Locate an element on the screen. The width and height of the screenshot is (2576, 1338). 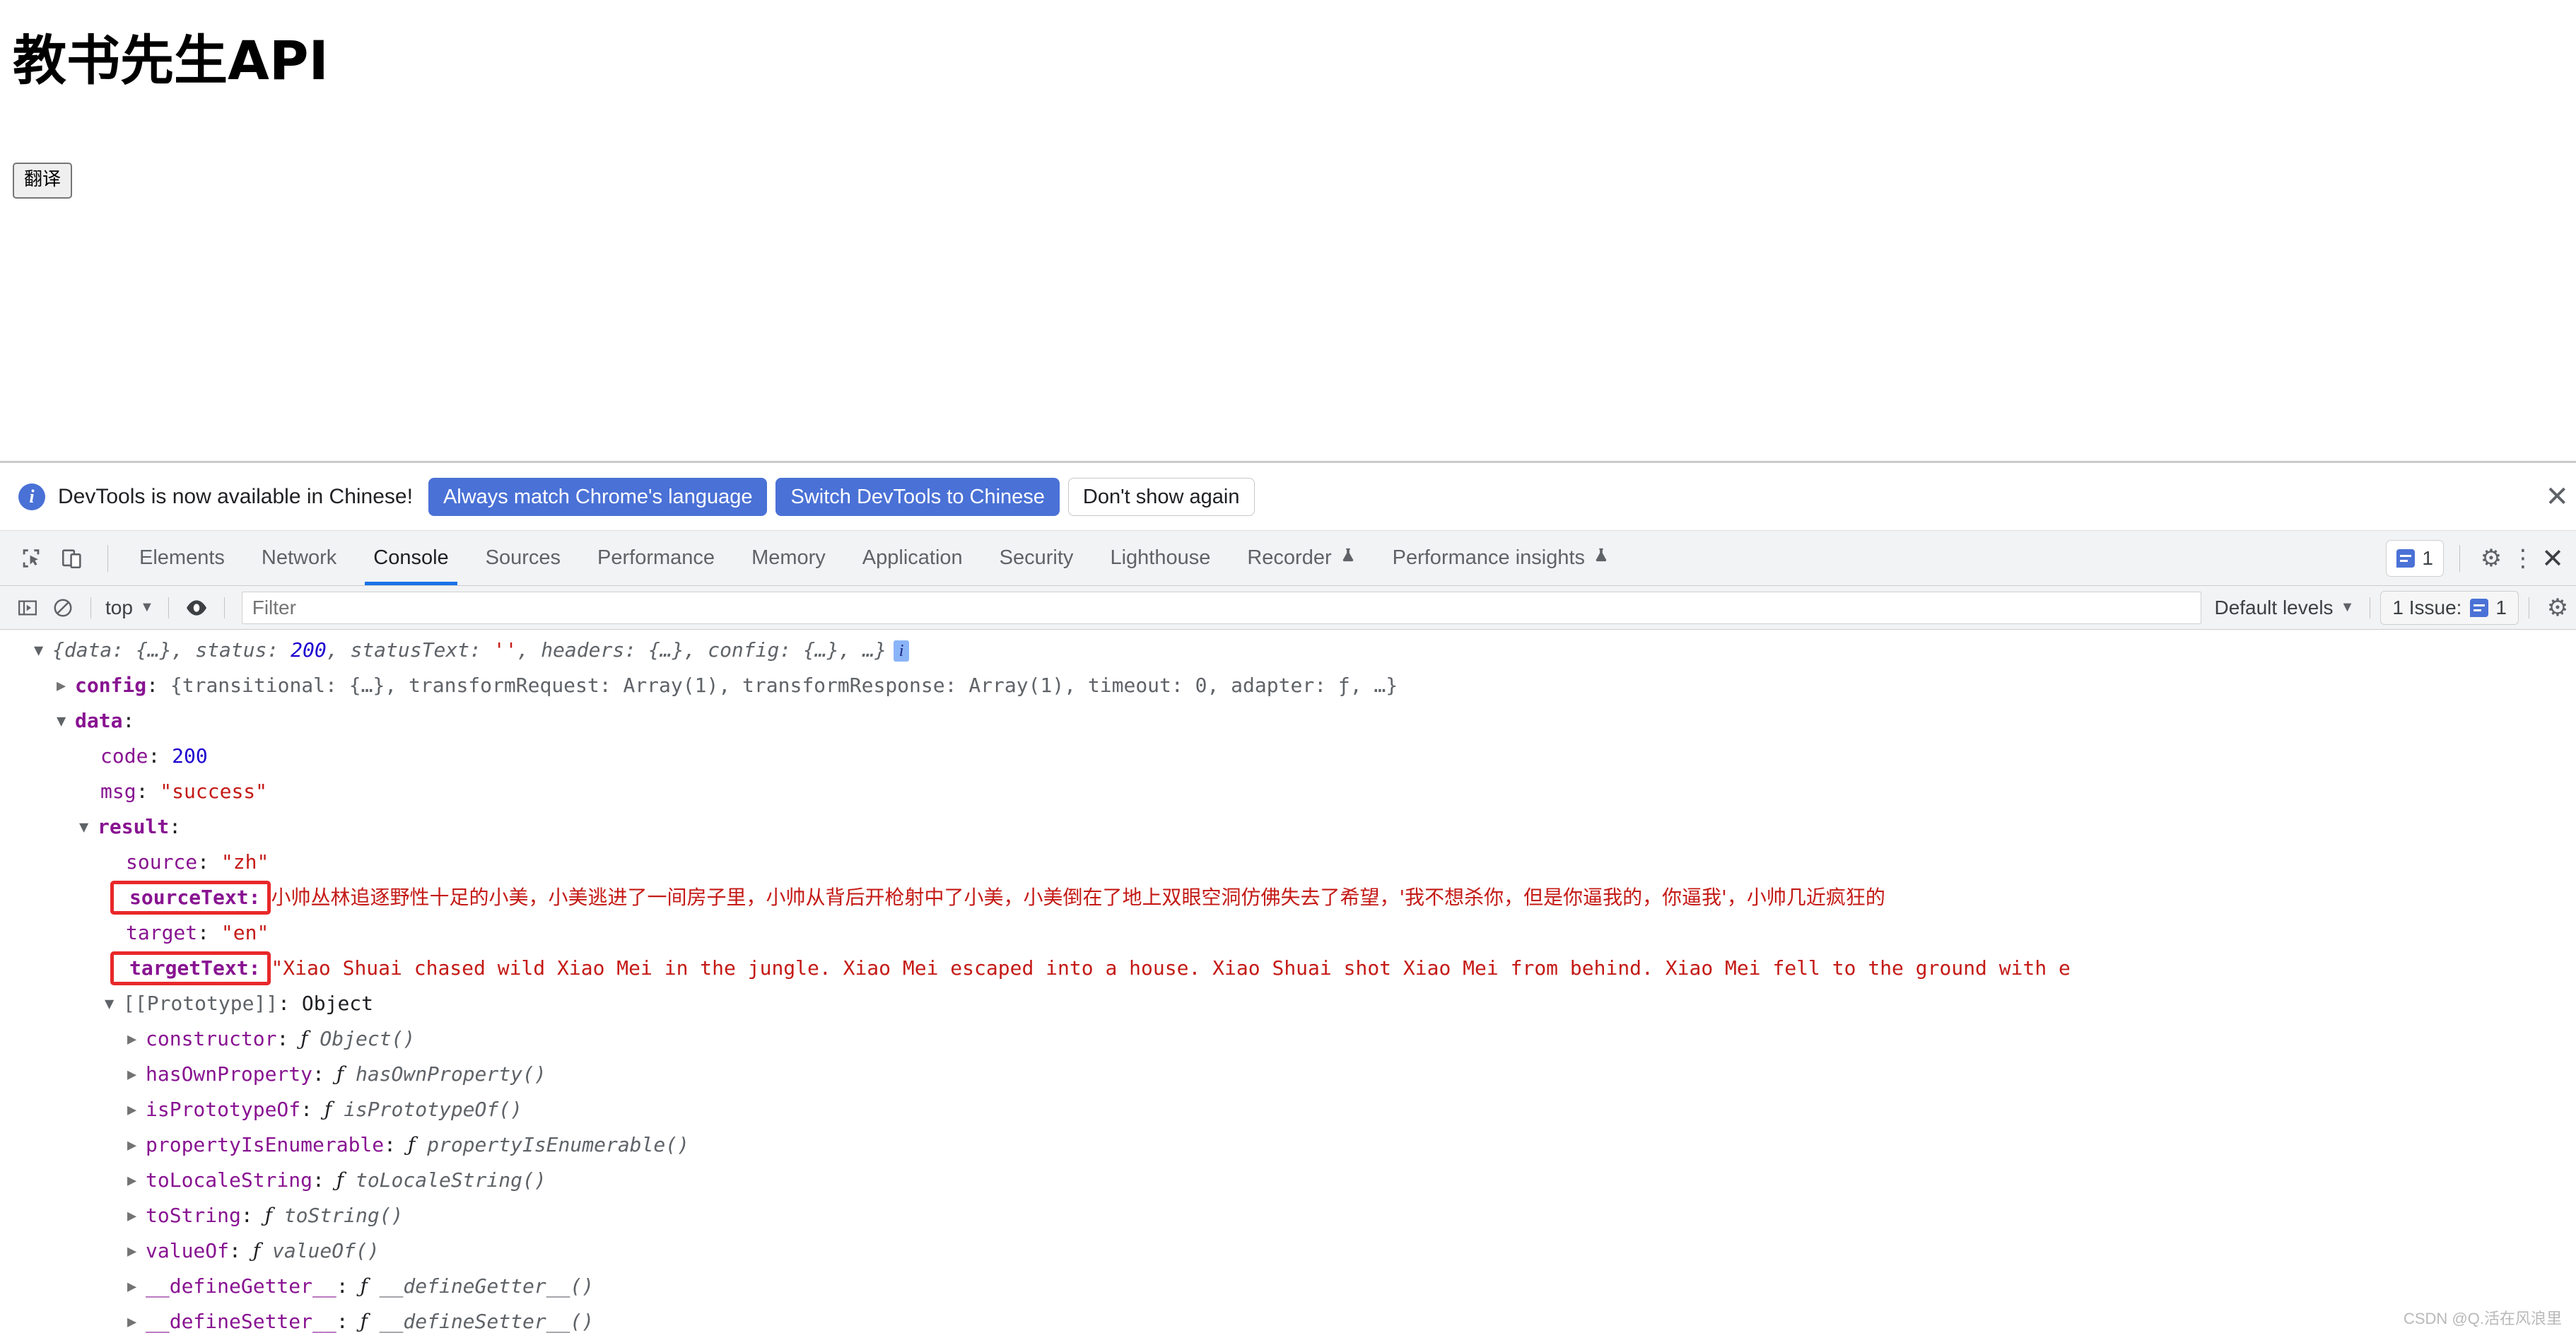
inspect-element-icon is located at coordinates (31, 558).